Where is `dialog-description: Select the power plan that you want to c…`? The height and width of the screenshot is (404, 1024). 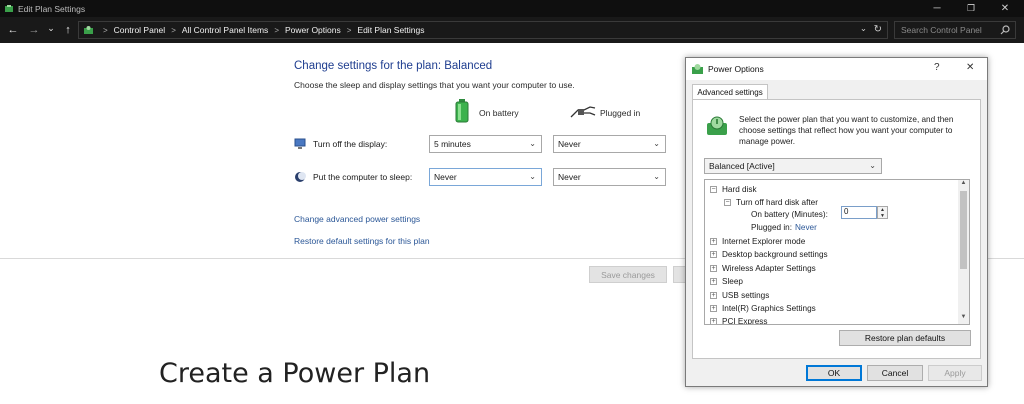
dialog-description: Select the power plan that you want to c… is located at coordinates (846, 130).